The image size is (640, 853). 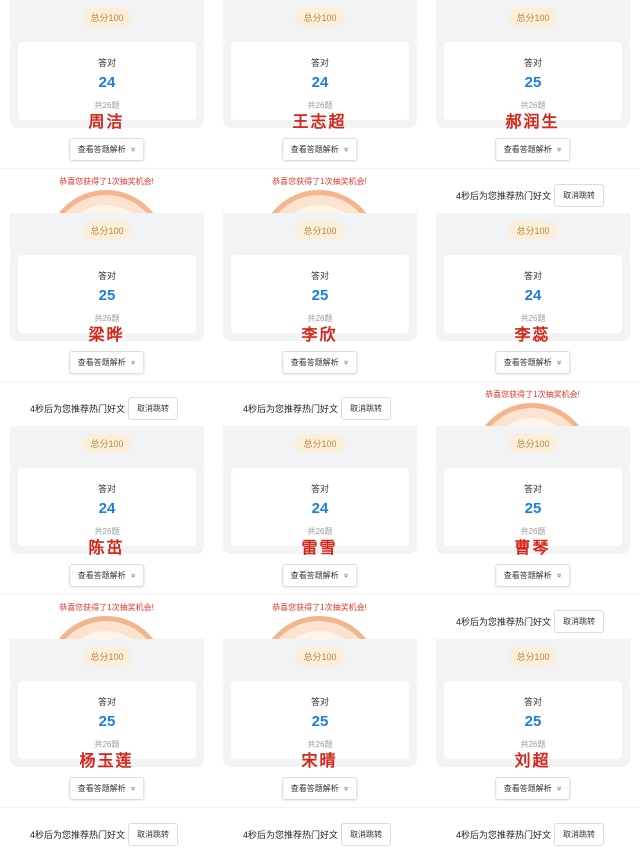 I want to click on name-signature: 梁晔, so click(x=106, y=334).